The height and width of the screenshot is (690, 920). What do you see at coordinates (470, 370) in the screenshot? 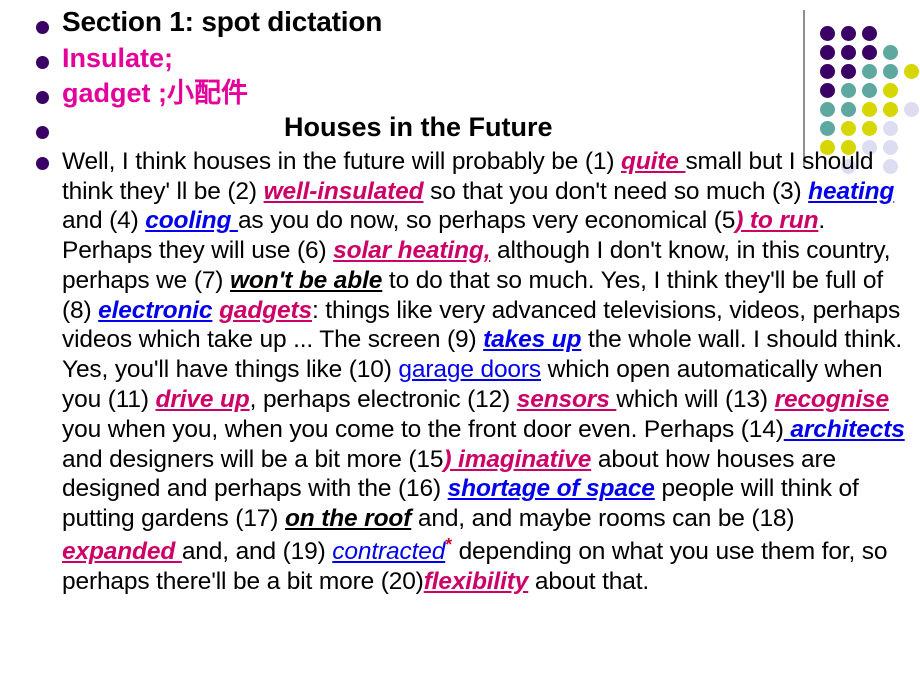
I see `answer-blank-filled: garage doors` at bounding box center [470, 370].